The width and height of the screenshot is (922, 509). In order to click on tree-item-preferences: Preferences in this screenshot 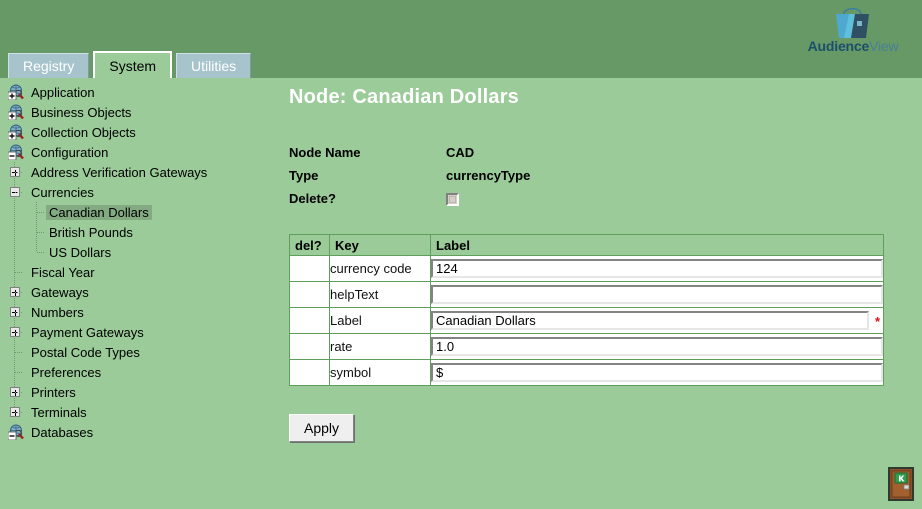, I will do `click(142, 372)`.